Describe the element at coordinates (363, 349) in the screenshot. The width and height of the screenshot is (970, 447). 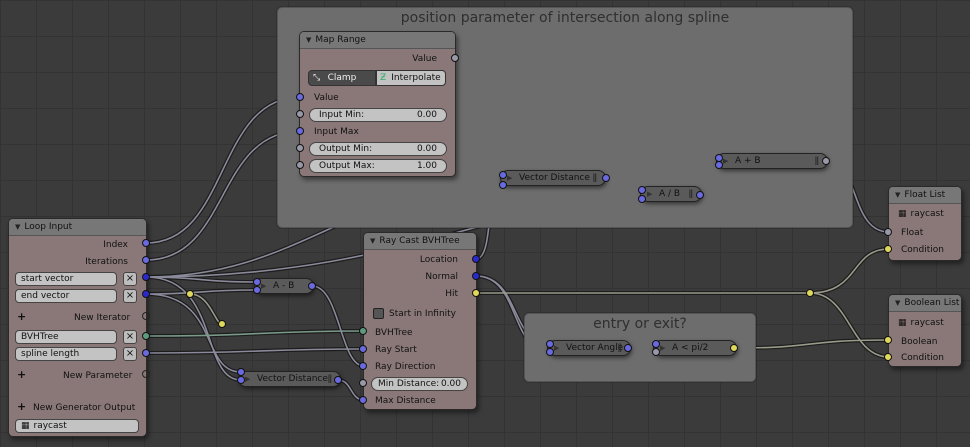
I see `ray-start-socket` at that location.